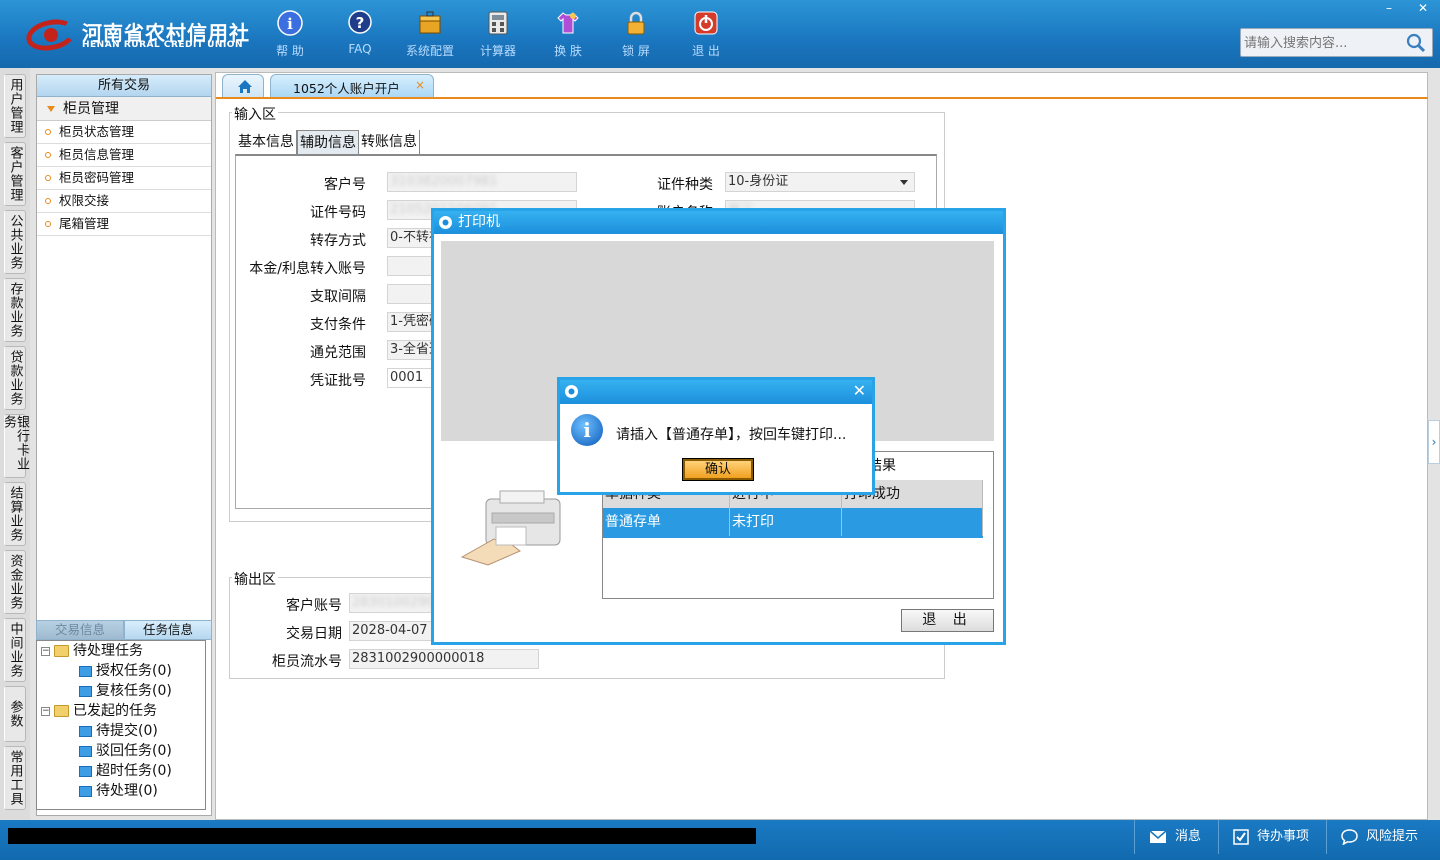 This screenshot has width=1440, height=860. What do you see at coordinates (338, 353) in the screenshot?
I see `exchange-range-label: 通兑范围` at bounding box center [338, 353].